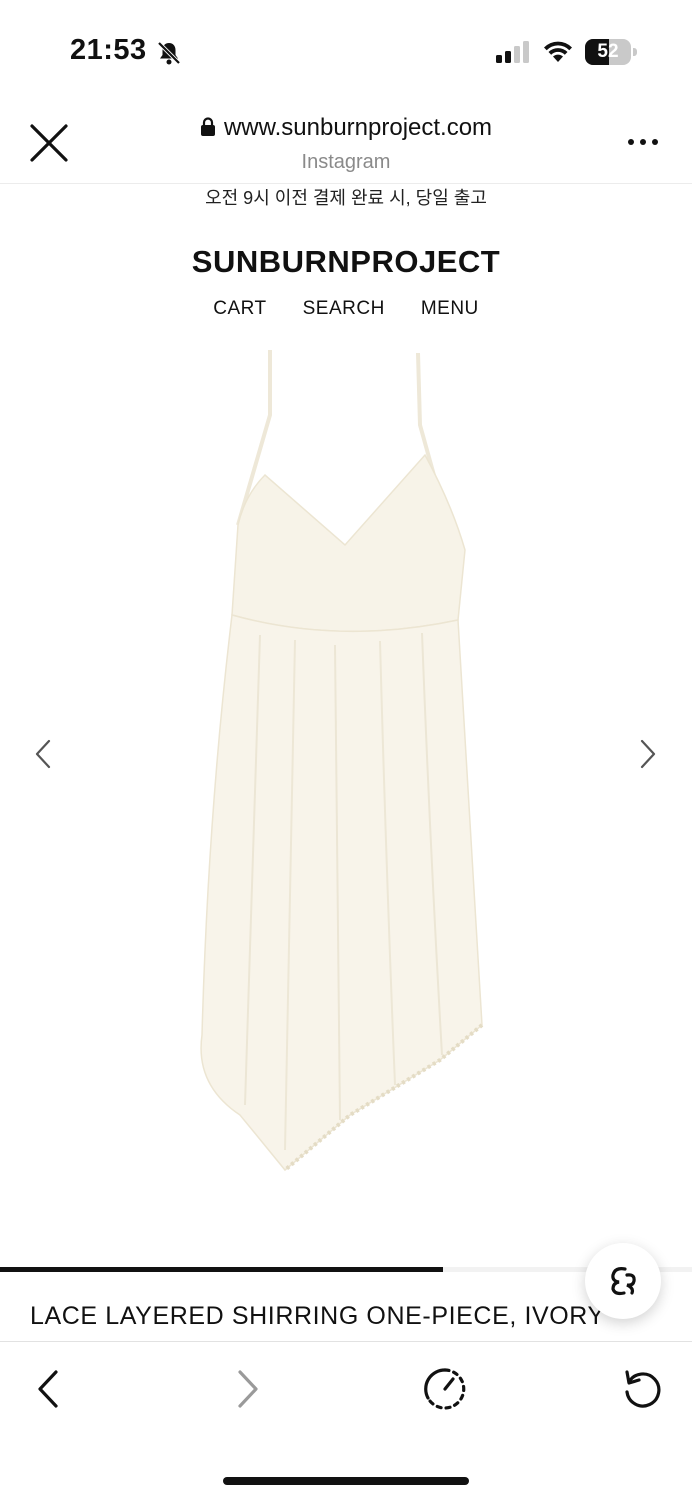  Describe the element at coordinates (247, 1389) in the screenshot. I see `forward-icon` at that location.